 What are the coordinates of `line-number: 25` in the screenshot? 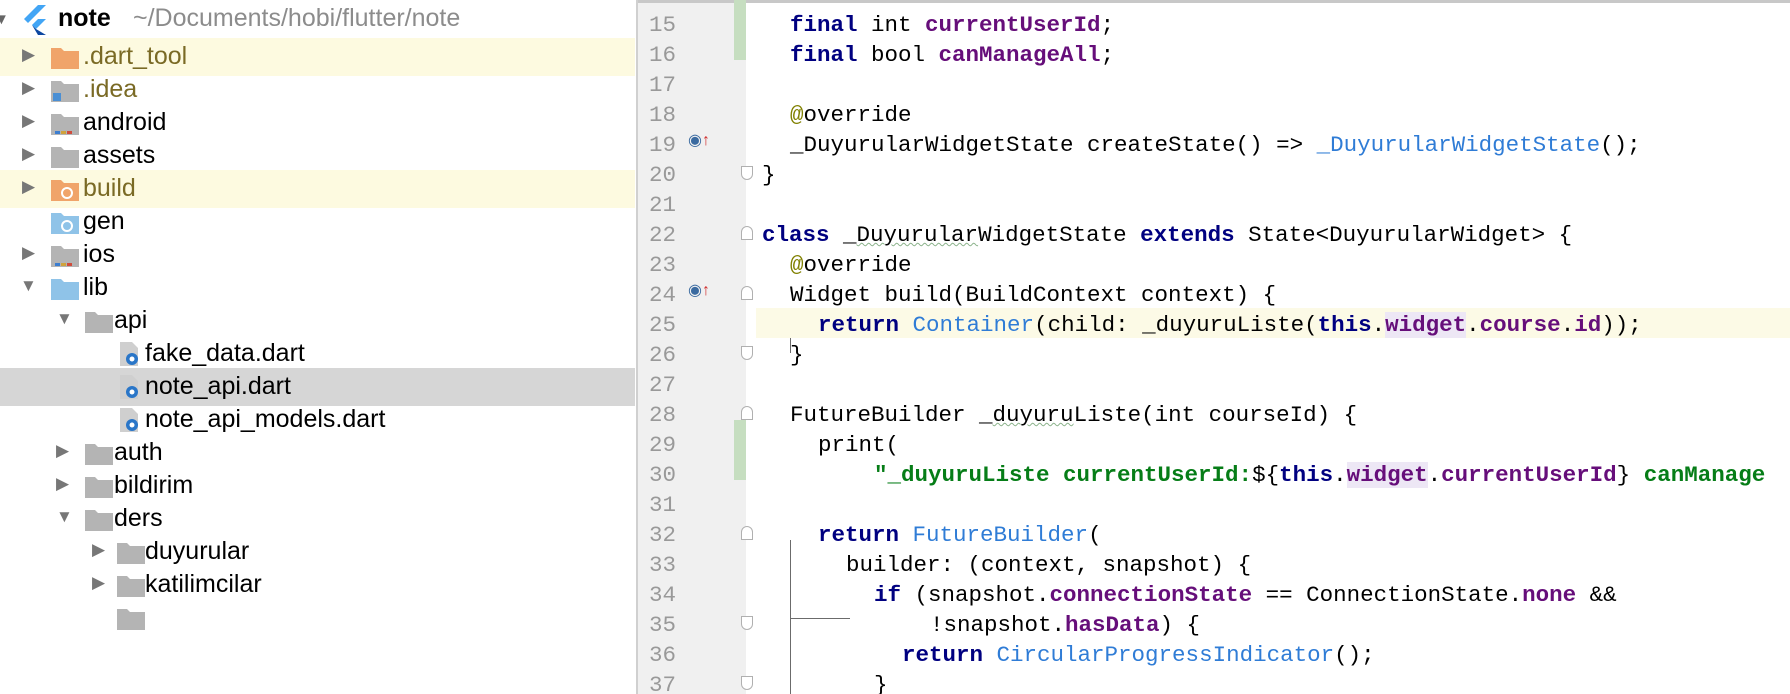 It's located at (662, 325).